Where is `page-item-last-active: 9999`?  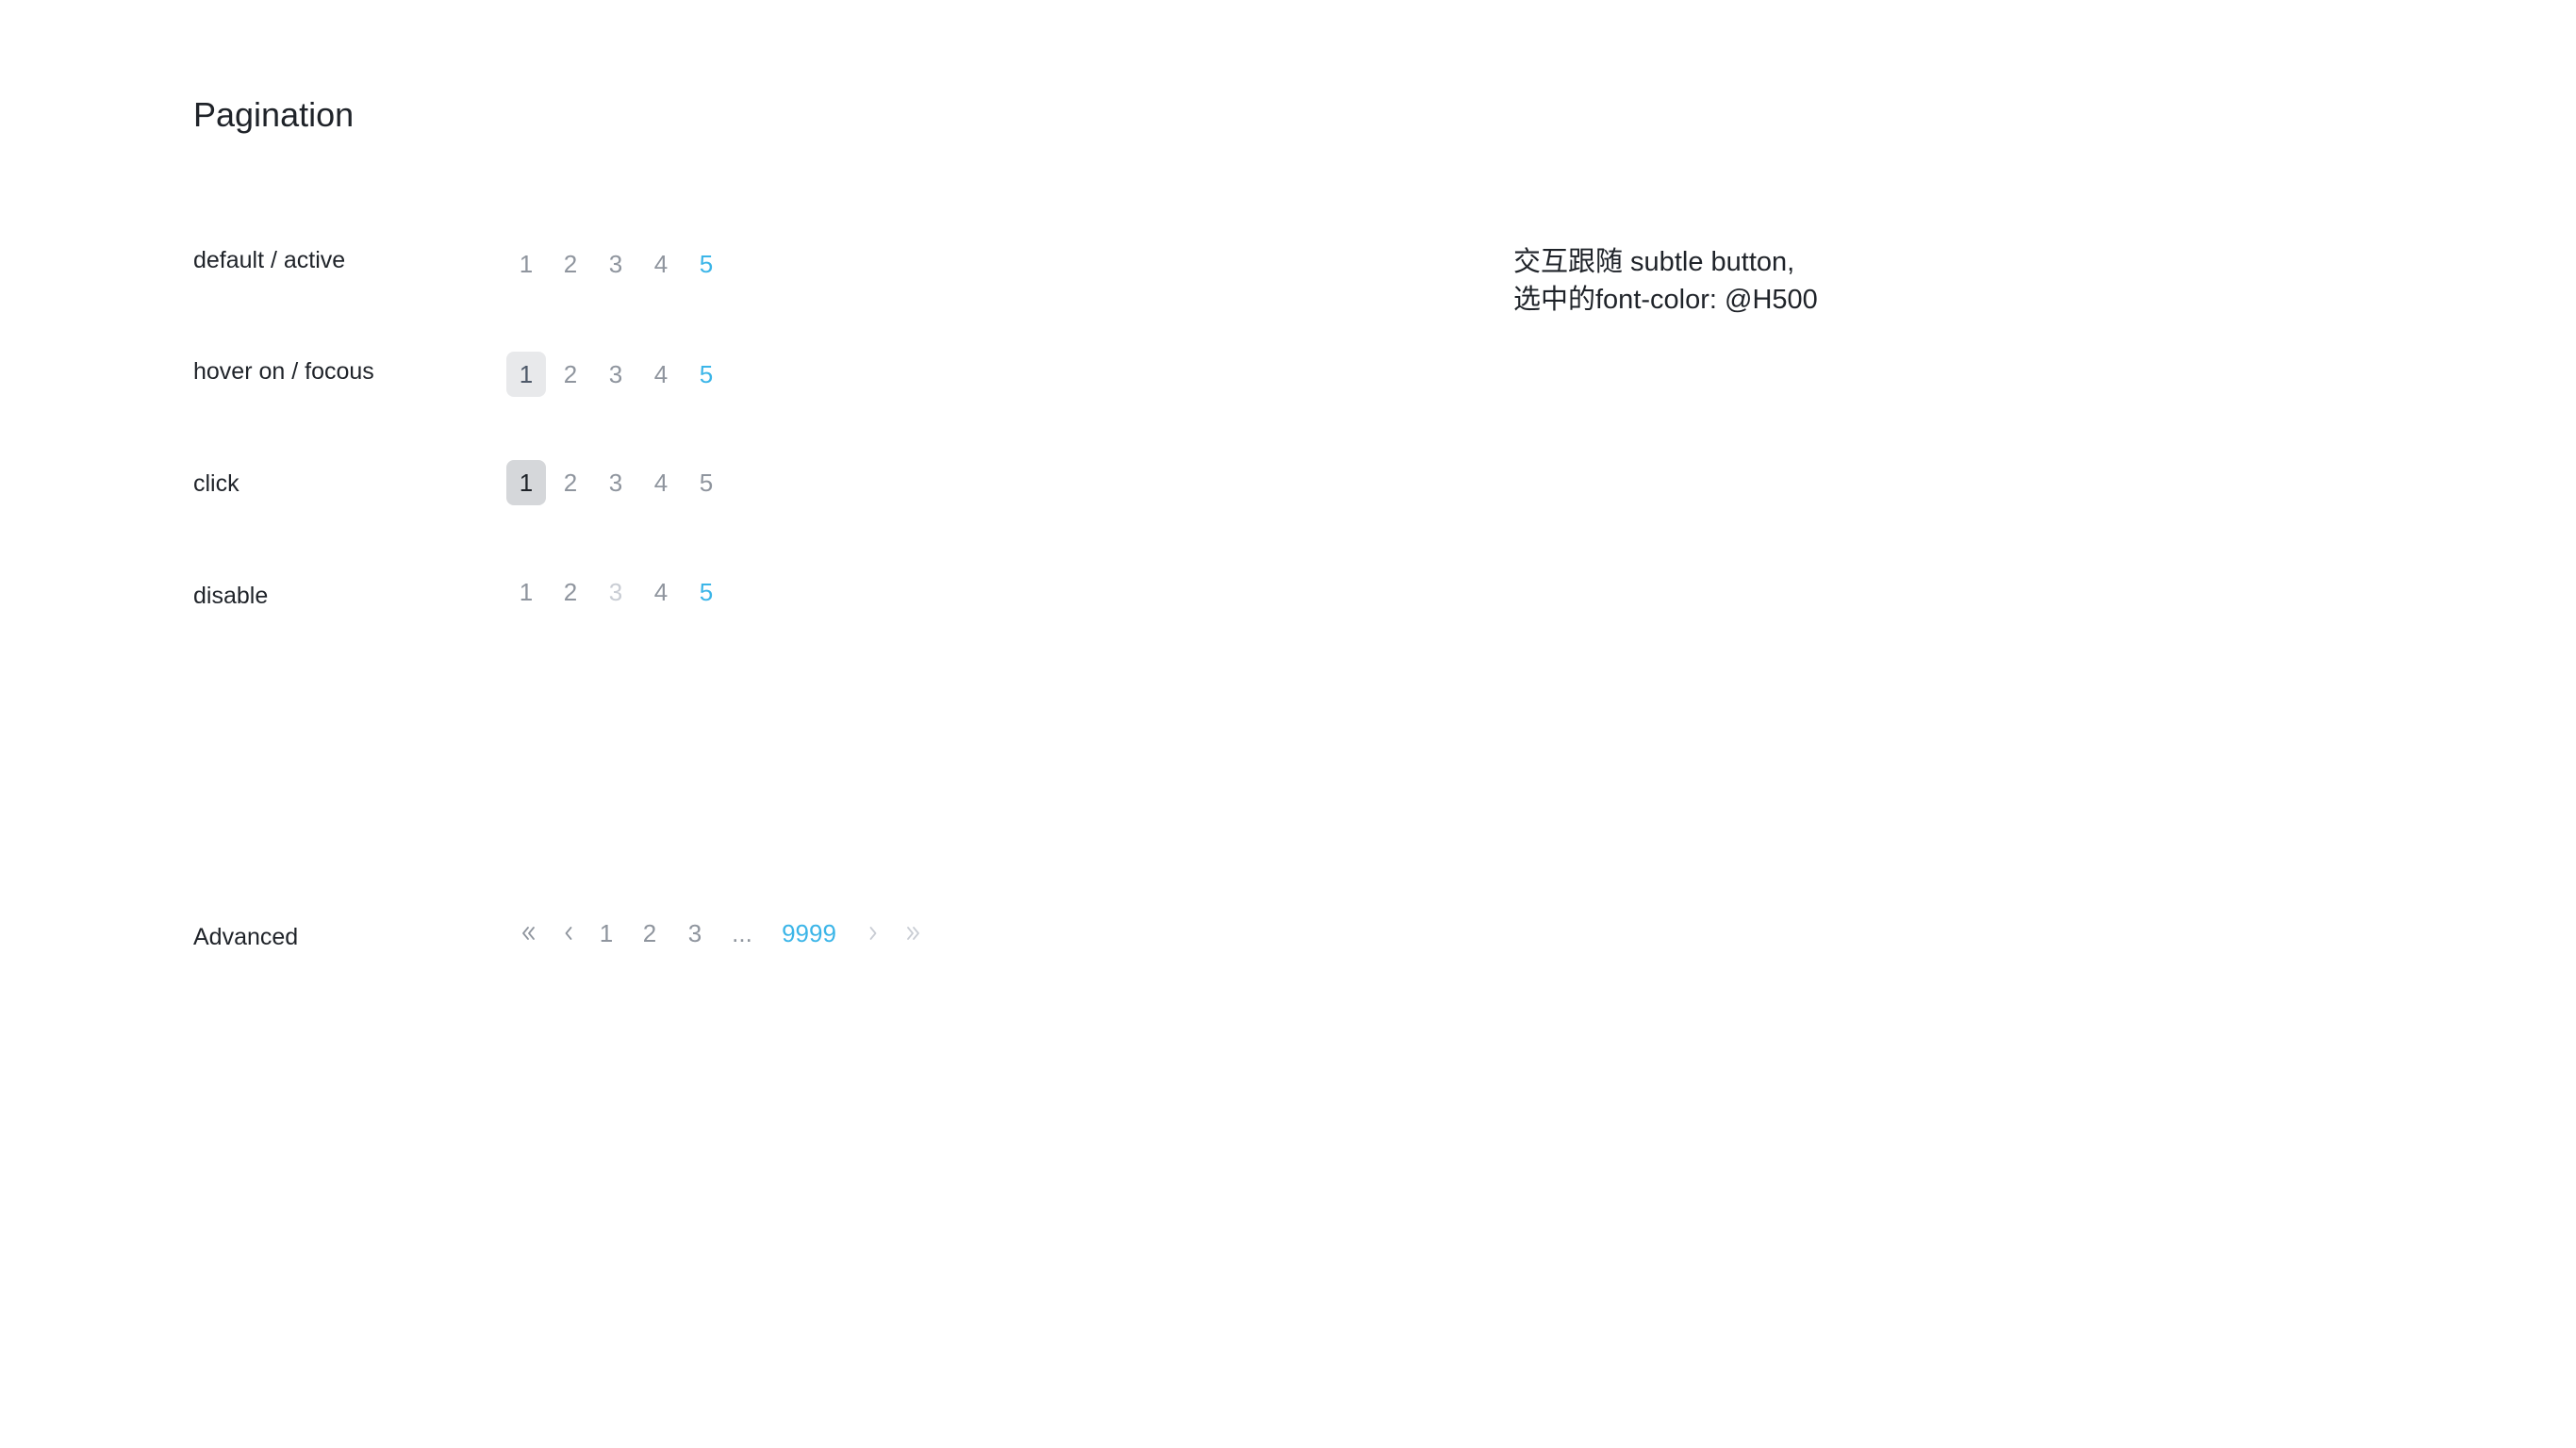
page-item-last-active: 9999 is located at coordinates (809, 933).